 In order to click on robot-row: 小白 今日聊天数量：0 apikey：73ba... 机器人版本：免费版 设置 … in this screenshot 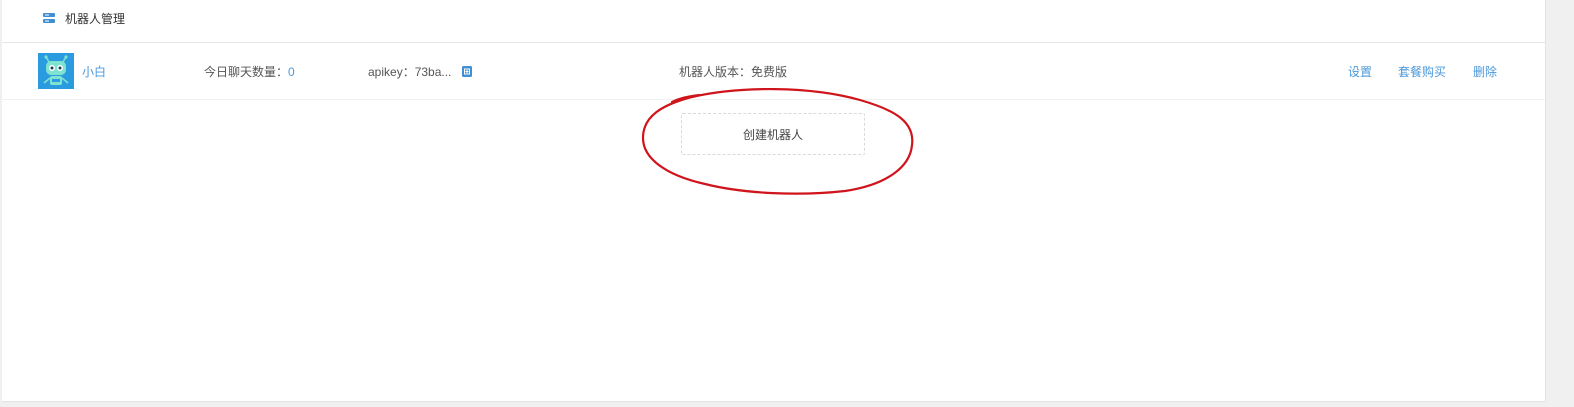, I will do `click(773, 71)`.